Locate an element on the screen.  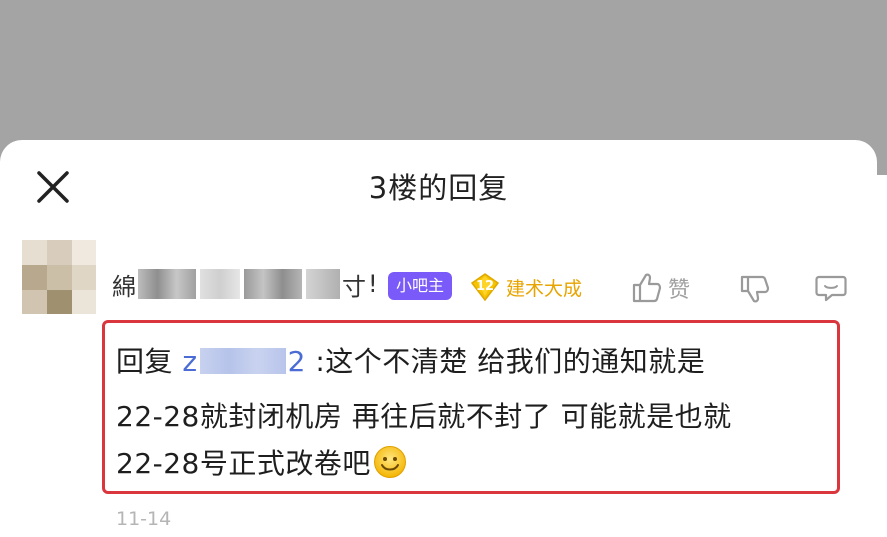
level-name: 建术大成 is located at coordinates (544, 288).